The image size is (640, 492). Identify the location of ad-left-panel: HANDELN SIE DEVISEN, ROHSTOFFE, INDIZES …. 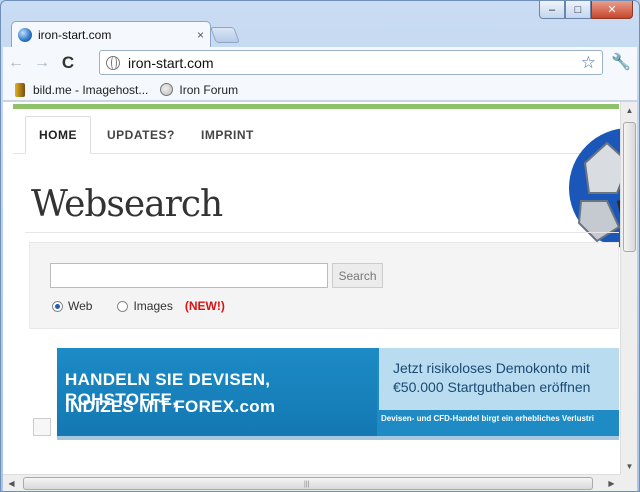
(217, 392).